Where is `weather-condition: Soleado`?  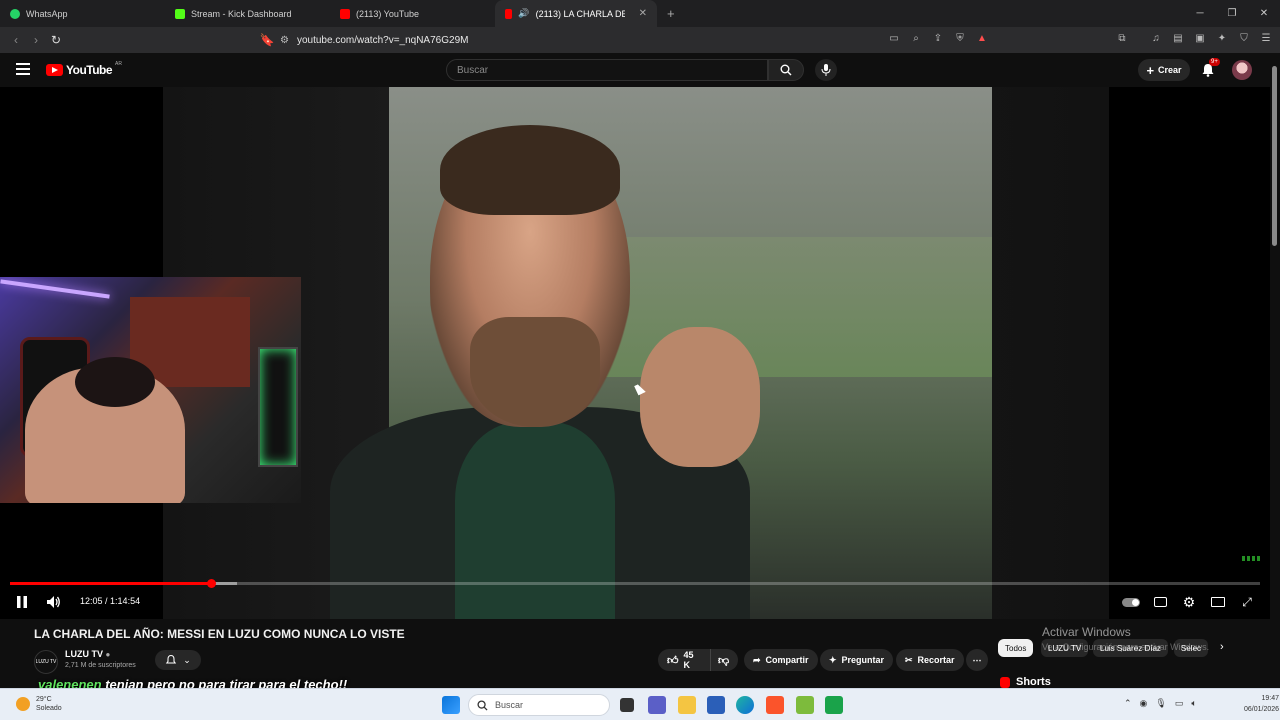
weather-condition: Soleado is located at coordinates (49, 708).